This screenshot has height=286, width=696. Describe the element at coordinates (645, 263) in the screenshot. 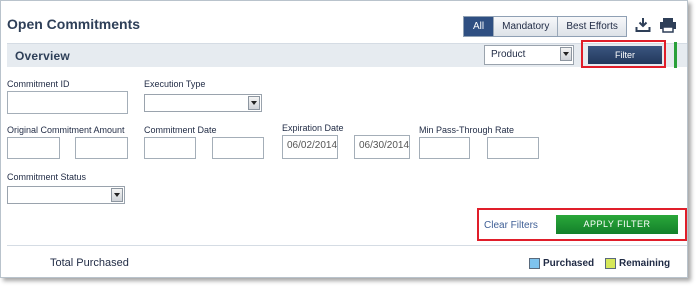

I see `legend-label-remaining: Remaining` at that location.